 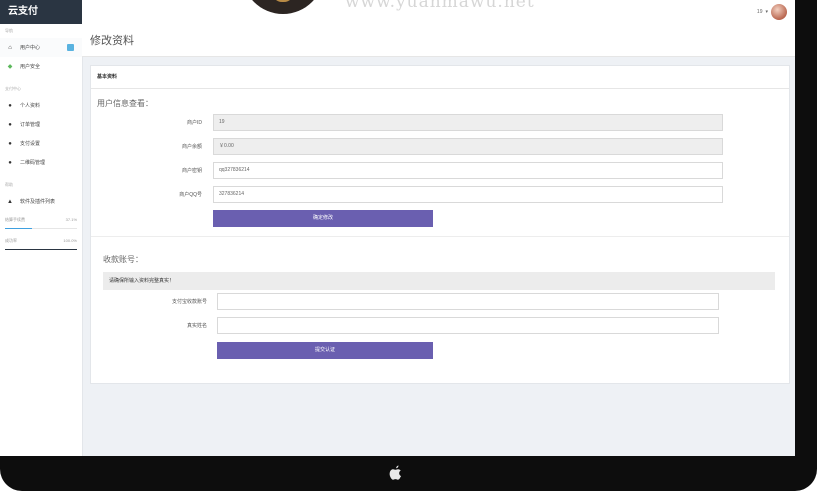 I want to click on brand-title: 云支付, so click(x=41, y=12).